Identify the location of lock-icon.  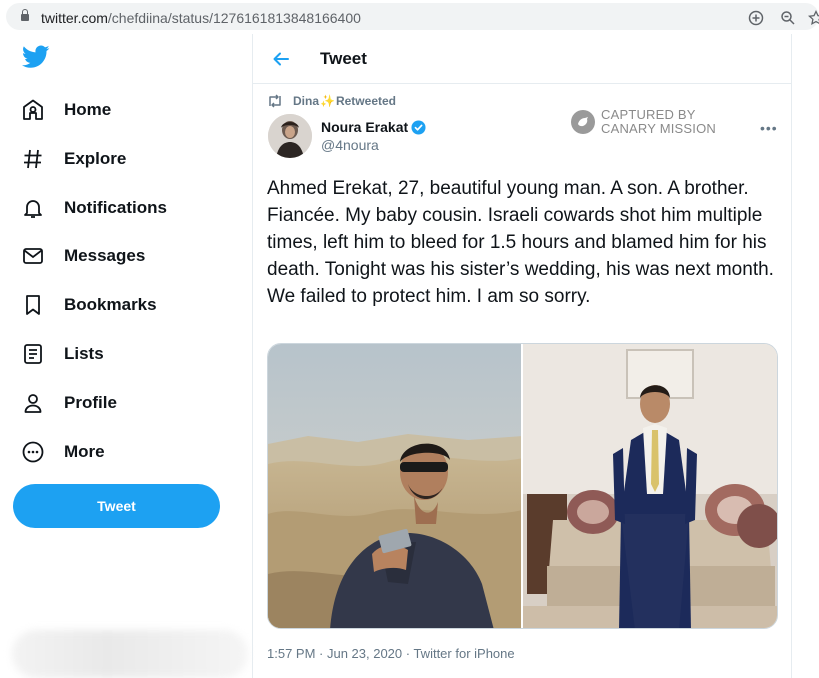
(25, 15).